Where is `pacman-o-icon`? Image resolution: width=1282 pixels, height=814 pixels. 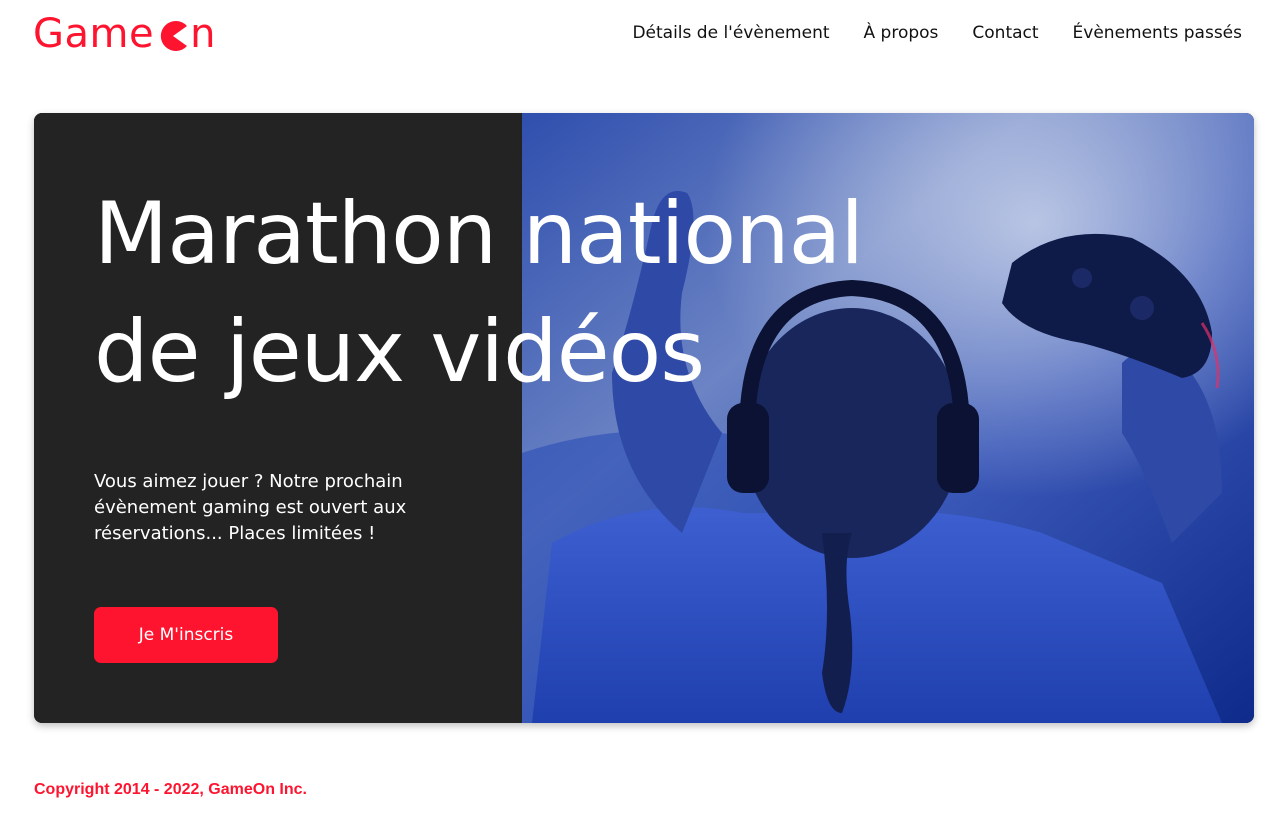
pacman-o-icon is located at coordinates (174, 36).